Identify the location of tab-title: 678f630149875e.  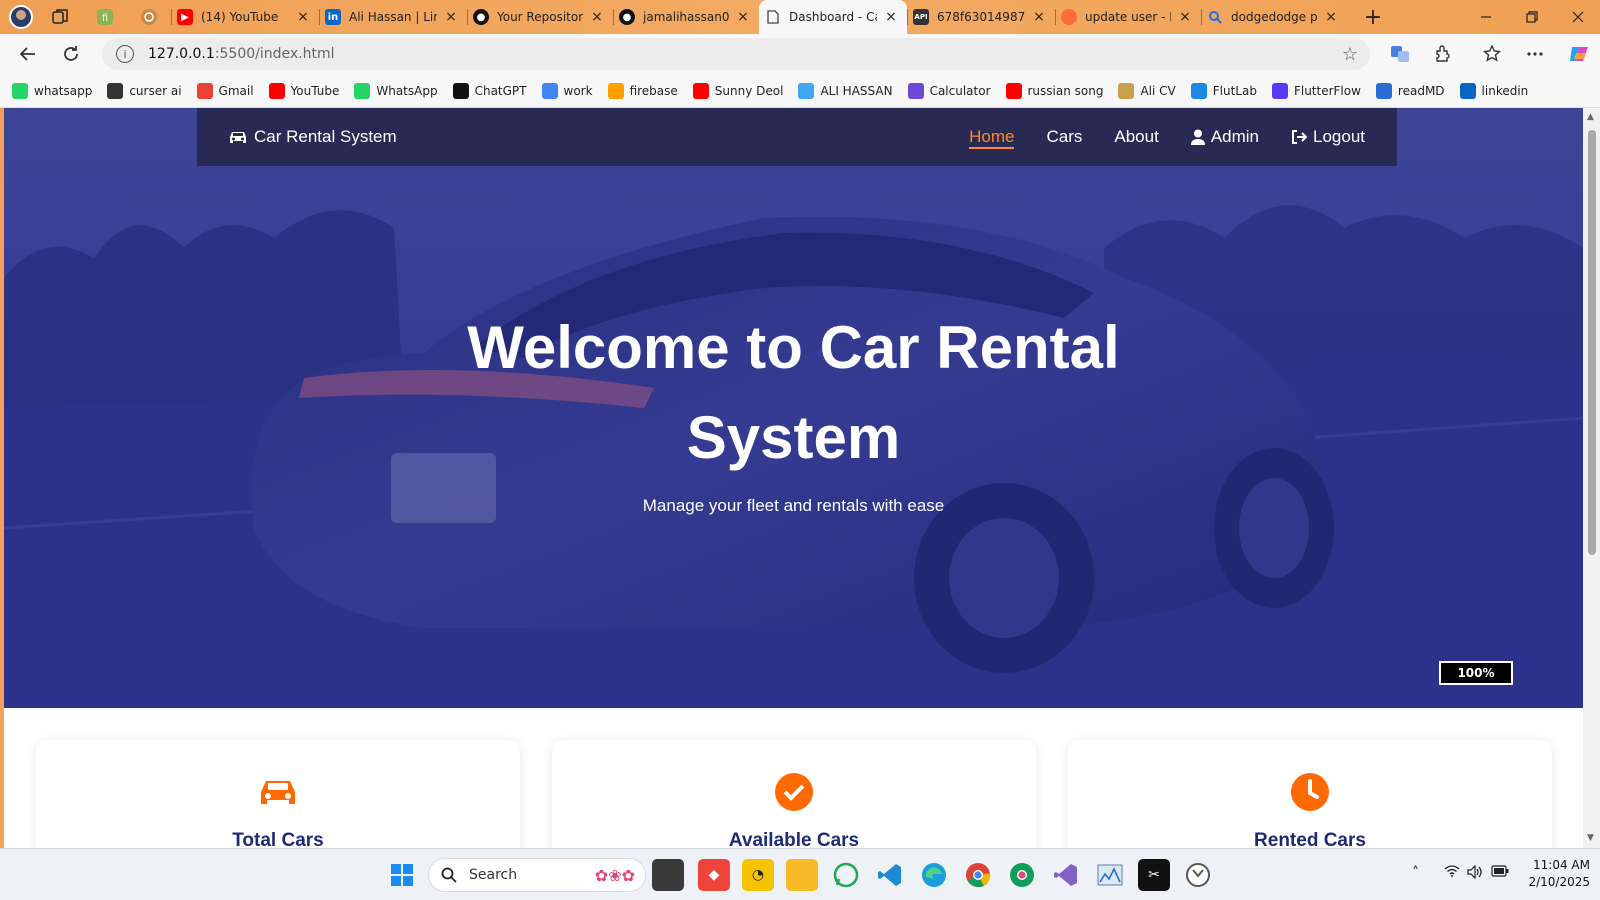
(981, 17).